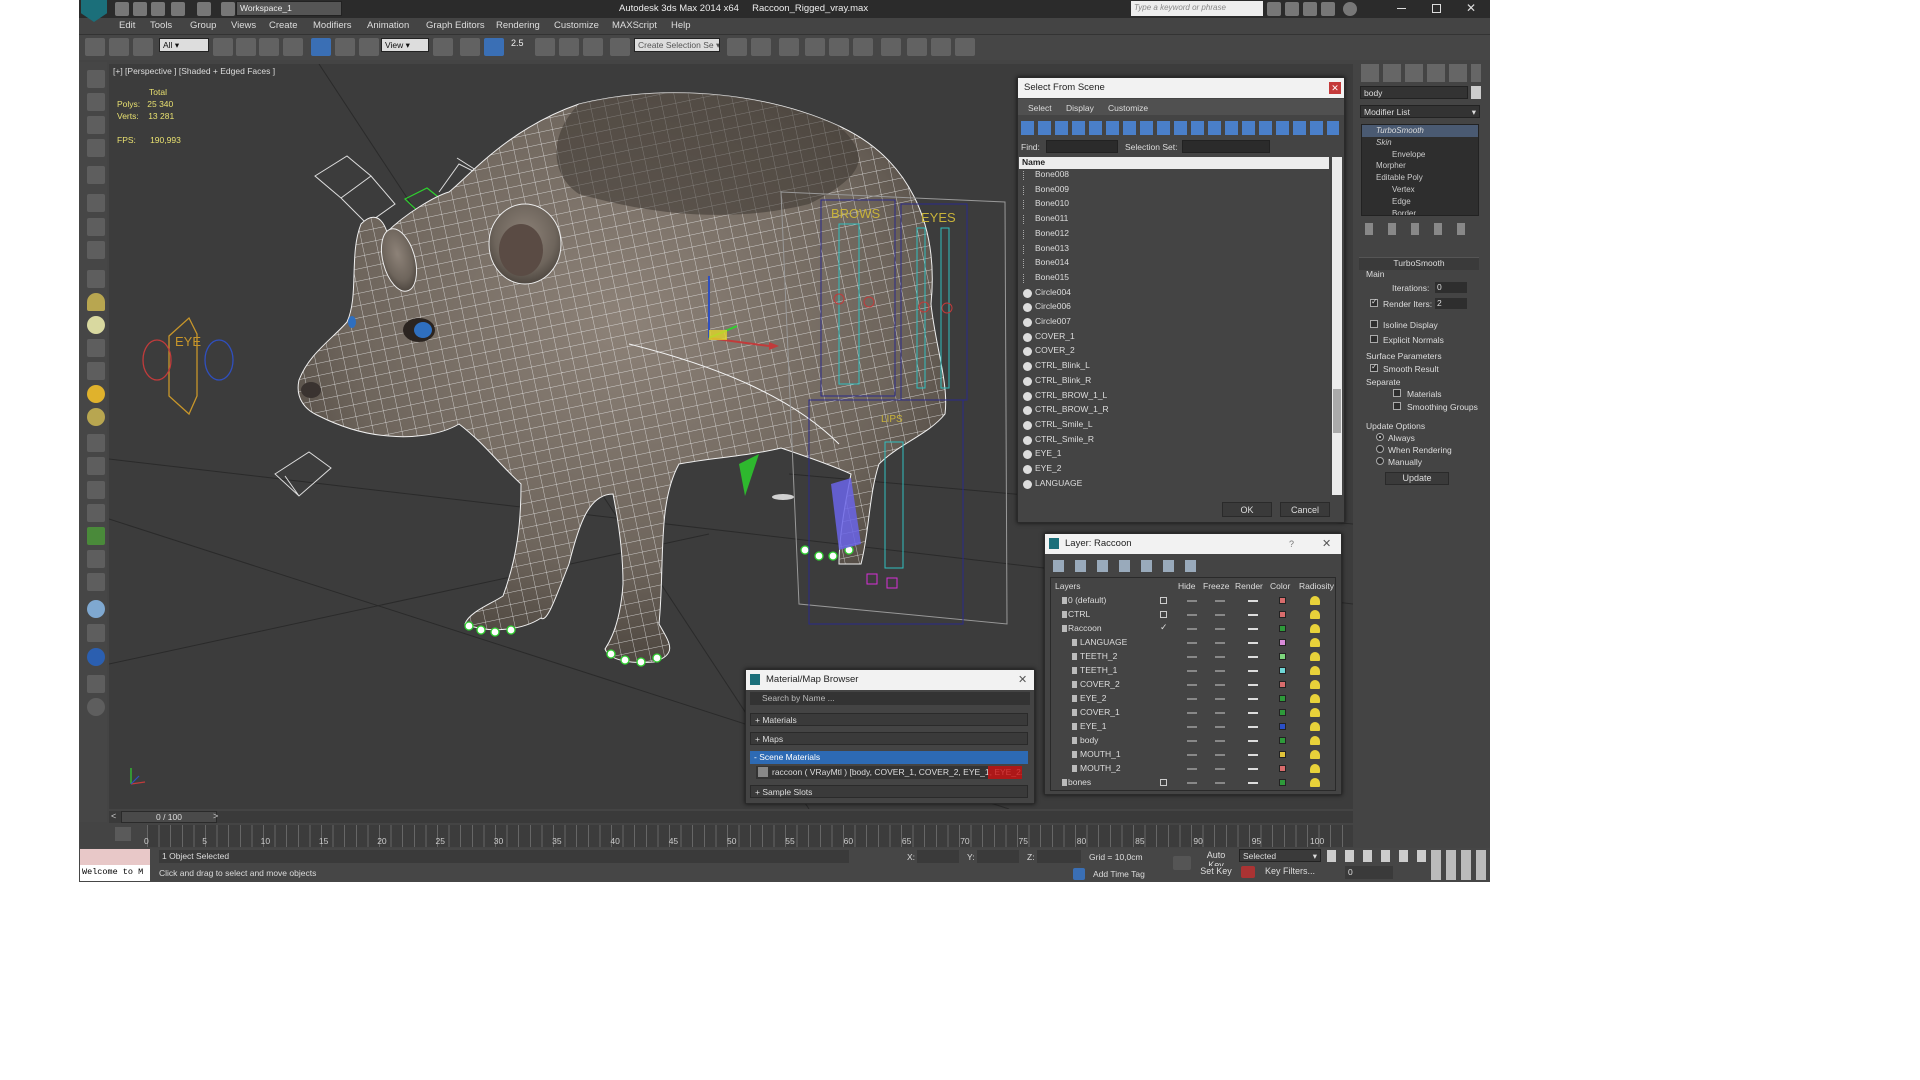  What do you see at coordinates (877, 856) in the screenshot?
I see `lock-selection-icon` at bounding box center [877, 856].